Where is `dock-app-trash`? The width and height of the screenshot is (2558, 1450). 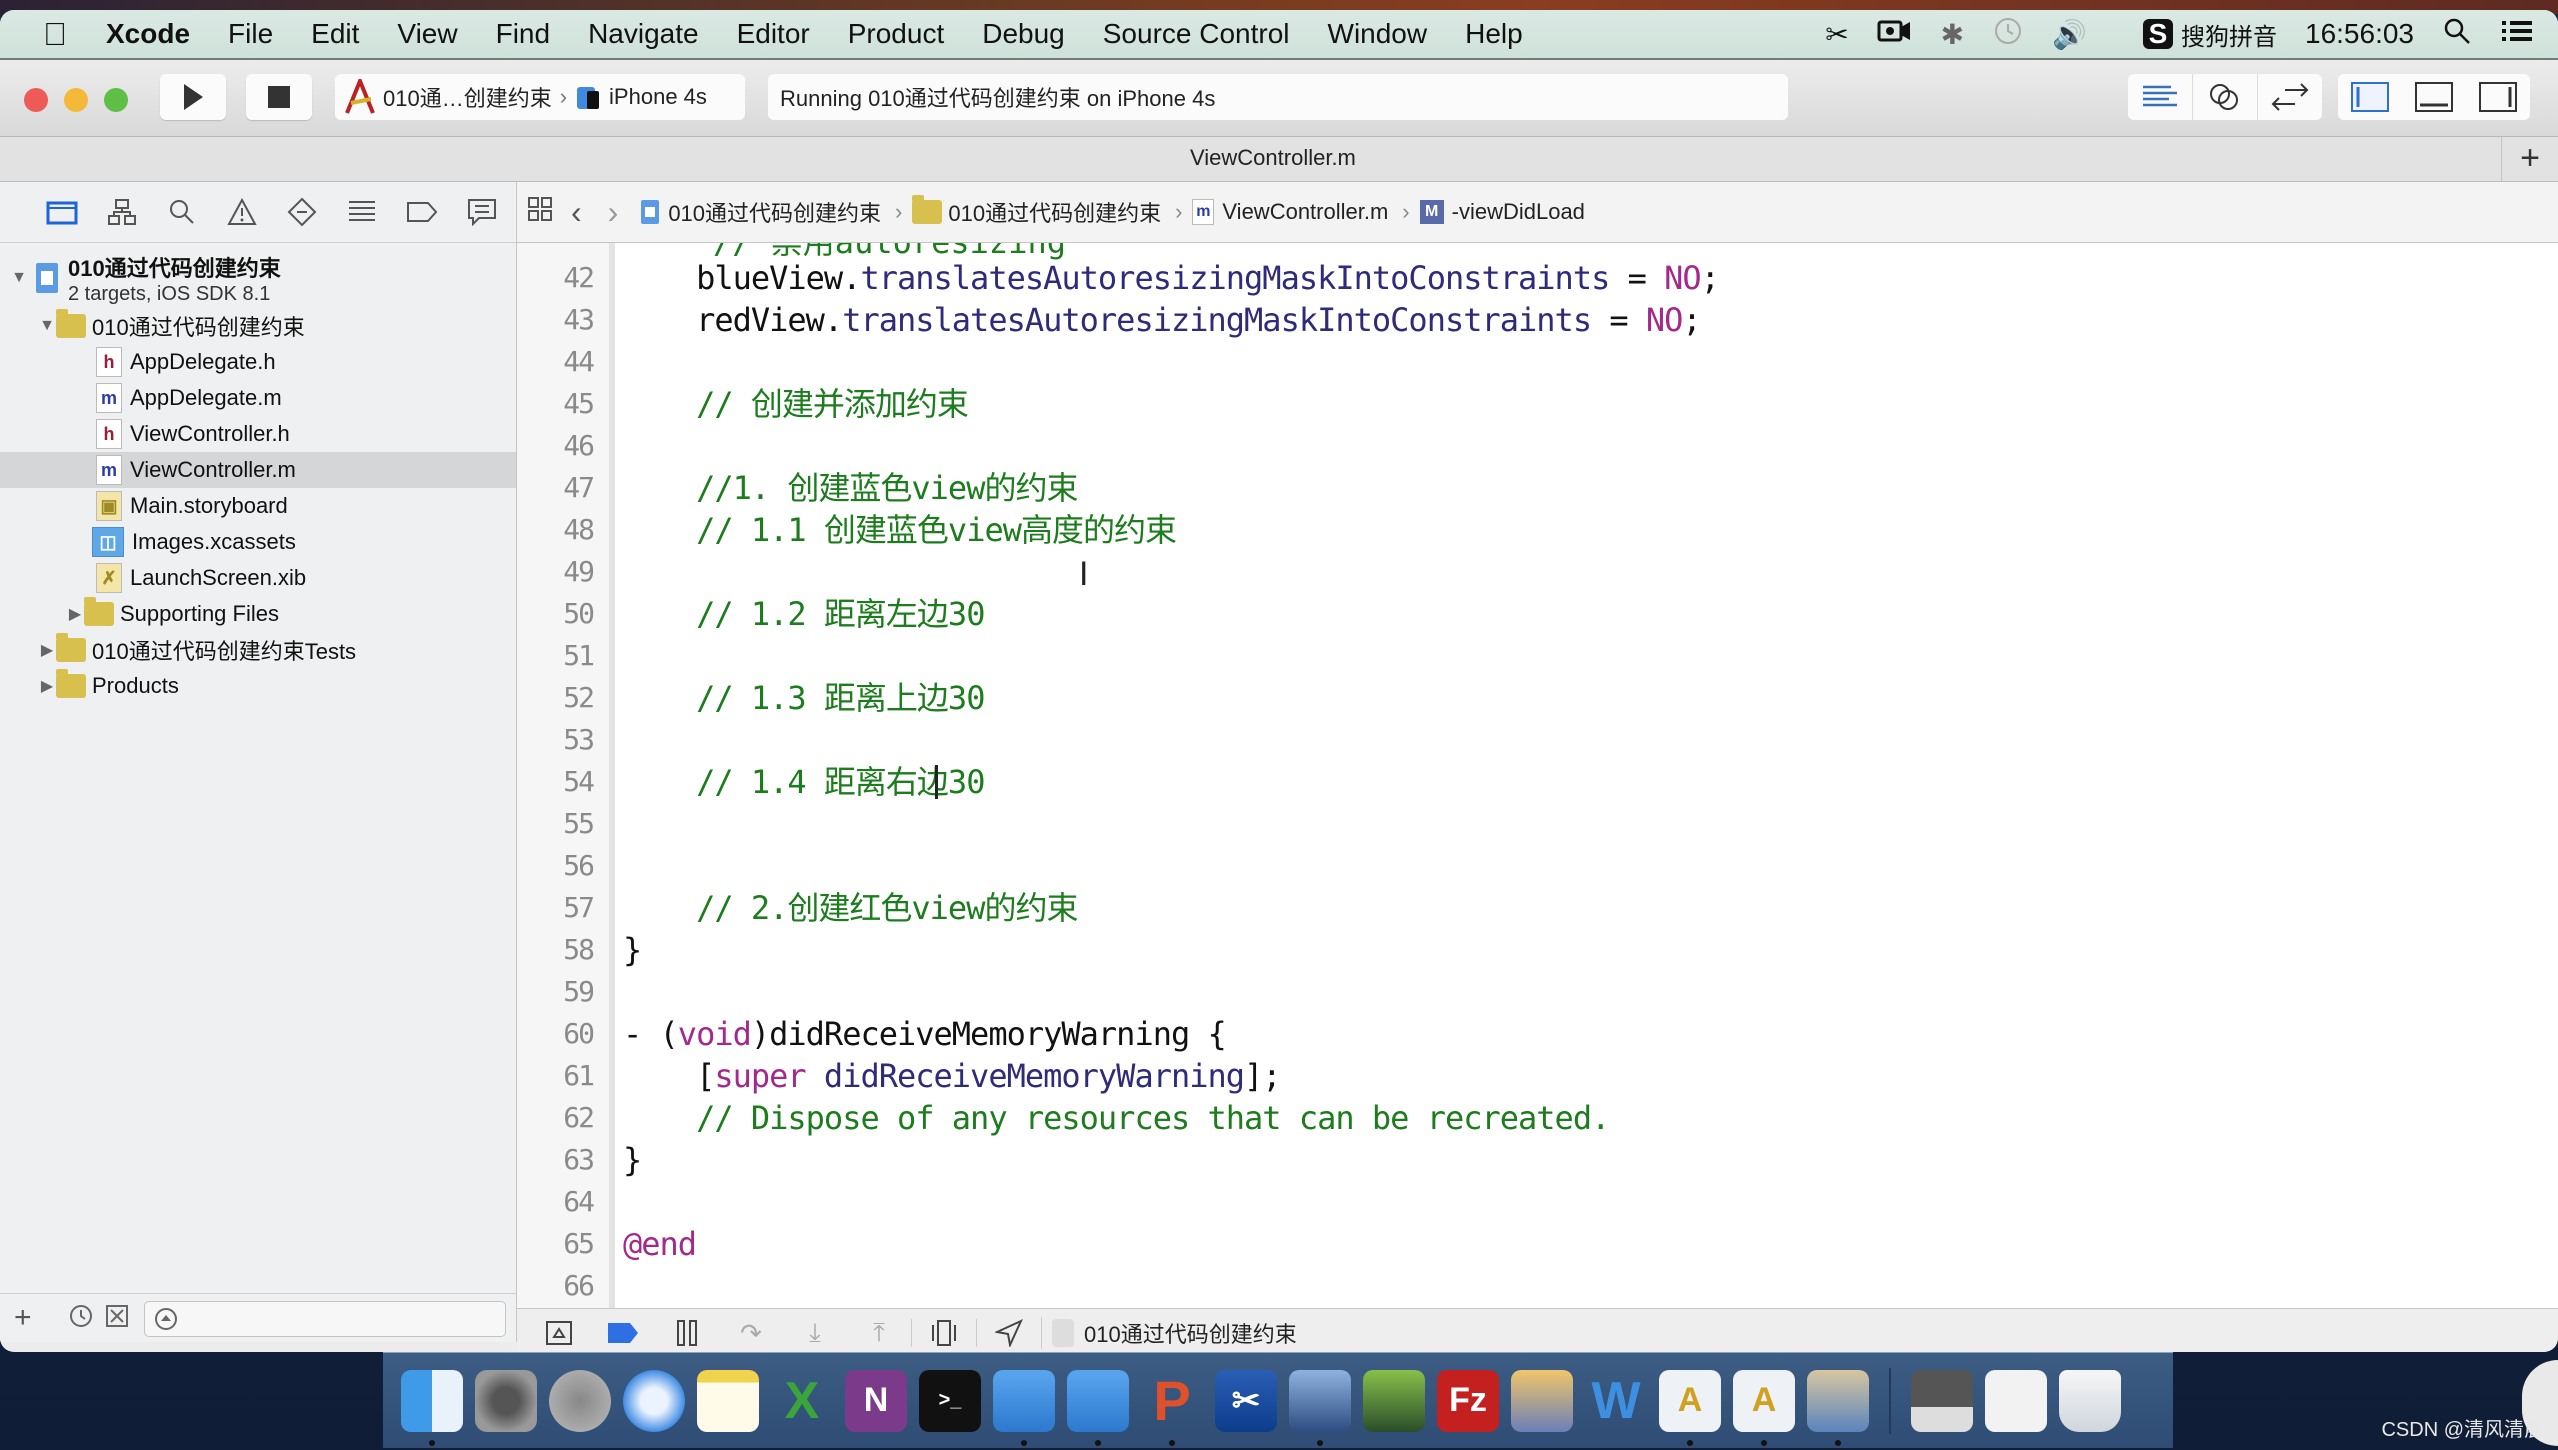 dock-app-trash is located at coordinates (2090, 1400).